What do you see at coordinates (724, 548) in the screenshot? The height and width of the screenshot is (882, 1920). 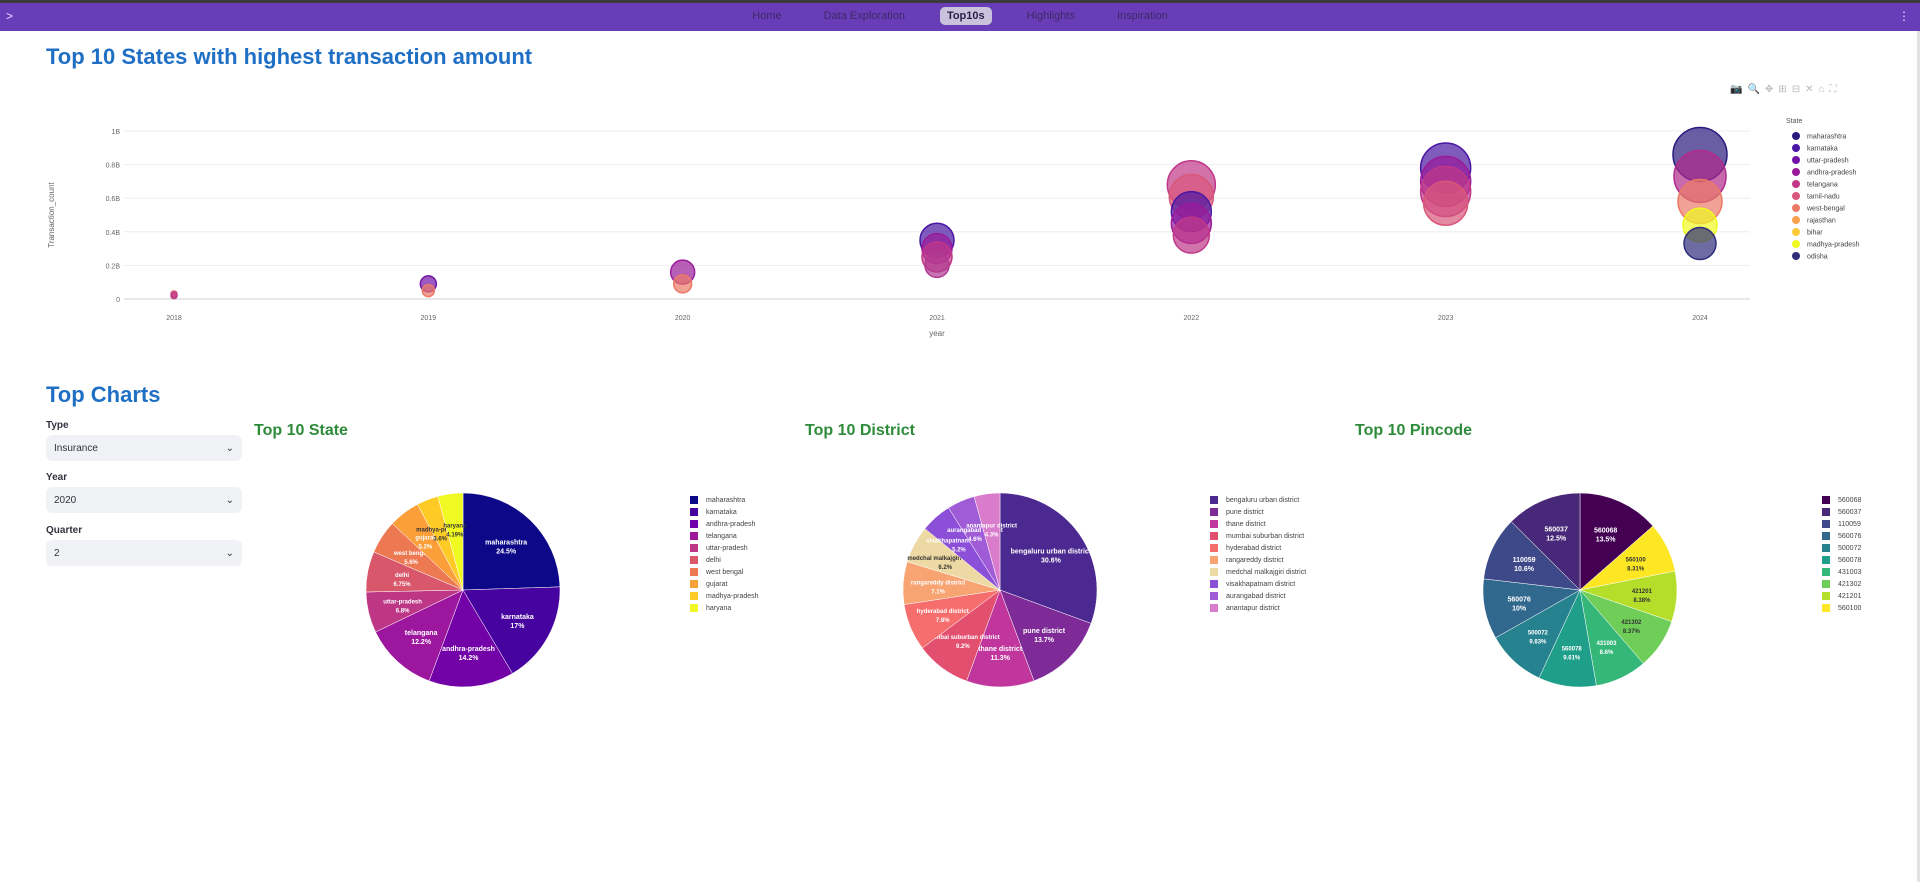 I see `legend-item: uttar-pradesh` at bounding box center [724, 548].